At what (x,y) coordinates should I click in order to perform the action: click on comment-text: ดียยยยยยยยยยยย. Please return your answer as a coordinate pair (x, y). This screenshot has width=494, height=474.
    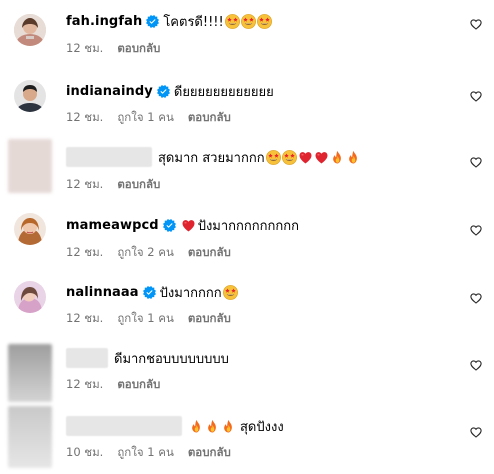
    Looking at the image, I should click on (223, 92).